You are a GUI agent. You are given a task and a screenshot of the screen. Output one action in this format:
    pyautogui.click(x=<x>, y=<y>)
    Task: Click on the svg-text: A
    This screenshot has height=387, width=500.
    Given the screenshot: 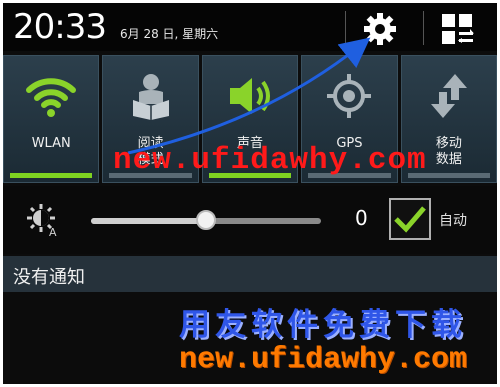 What is the action you would take?
    pyautogui.click(x=53, y=232)
    